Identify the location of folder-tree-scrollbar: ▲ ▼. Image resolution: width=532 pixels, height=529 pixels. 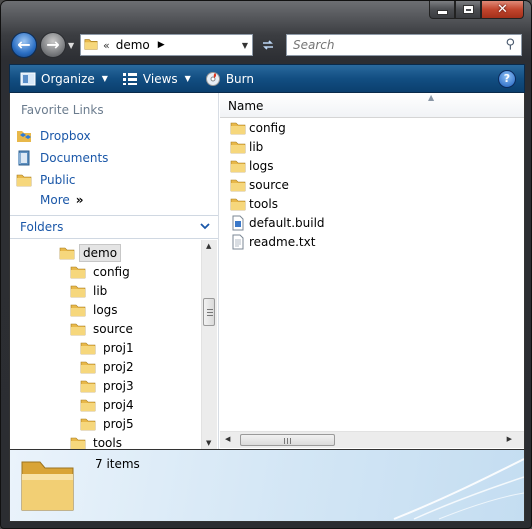
(209, 344).